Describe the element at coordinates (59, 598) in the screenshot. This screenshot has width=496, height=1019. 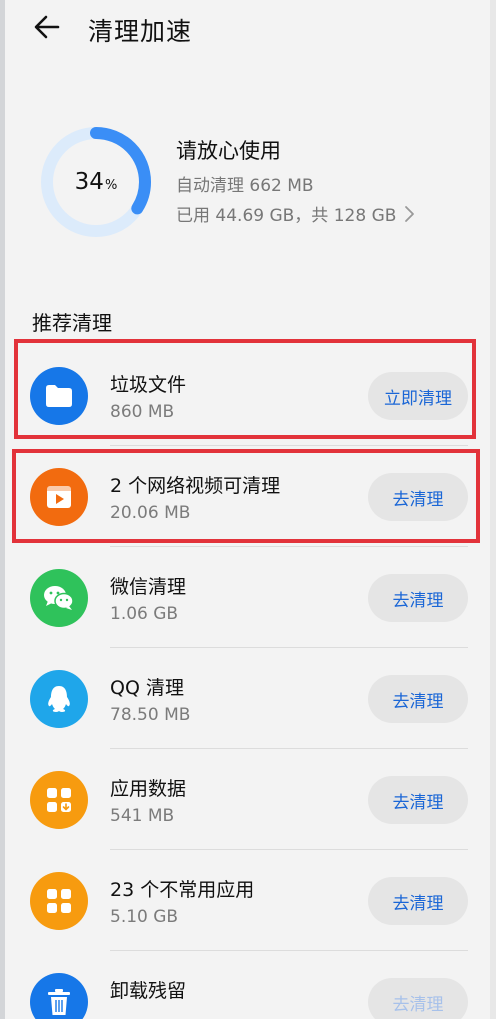
I see `wechat-icon` at that location.